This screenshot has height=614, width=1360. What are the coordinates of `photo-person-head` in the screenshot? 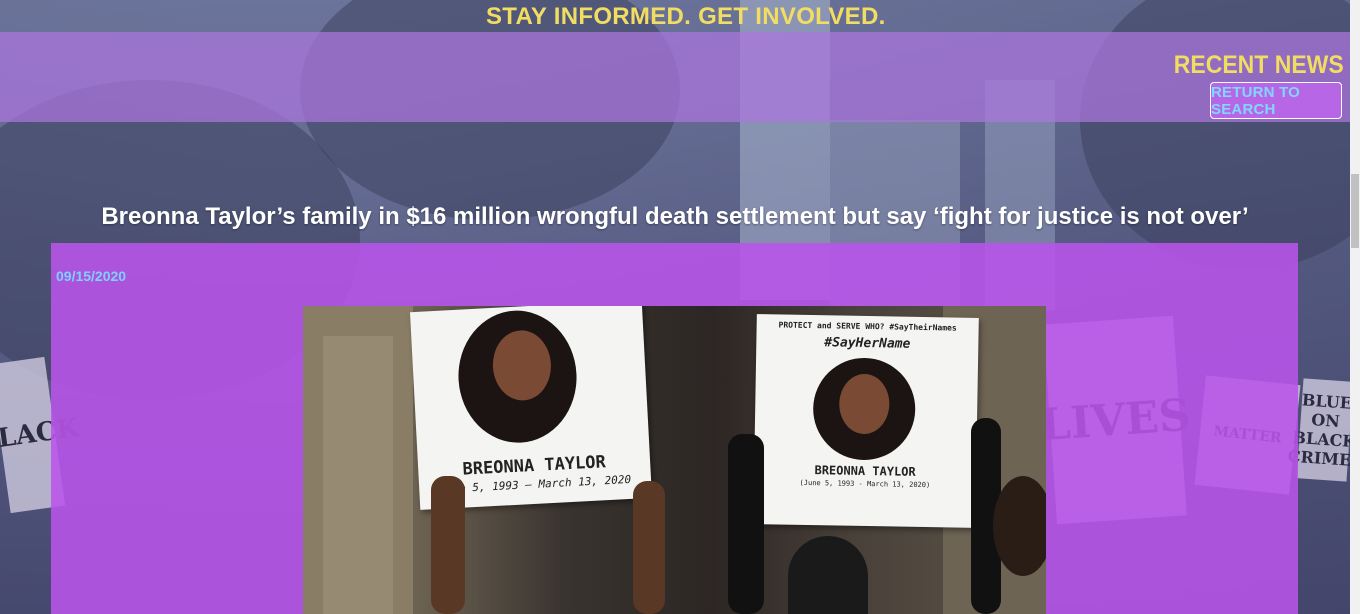 It's located at (828, 575).